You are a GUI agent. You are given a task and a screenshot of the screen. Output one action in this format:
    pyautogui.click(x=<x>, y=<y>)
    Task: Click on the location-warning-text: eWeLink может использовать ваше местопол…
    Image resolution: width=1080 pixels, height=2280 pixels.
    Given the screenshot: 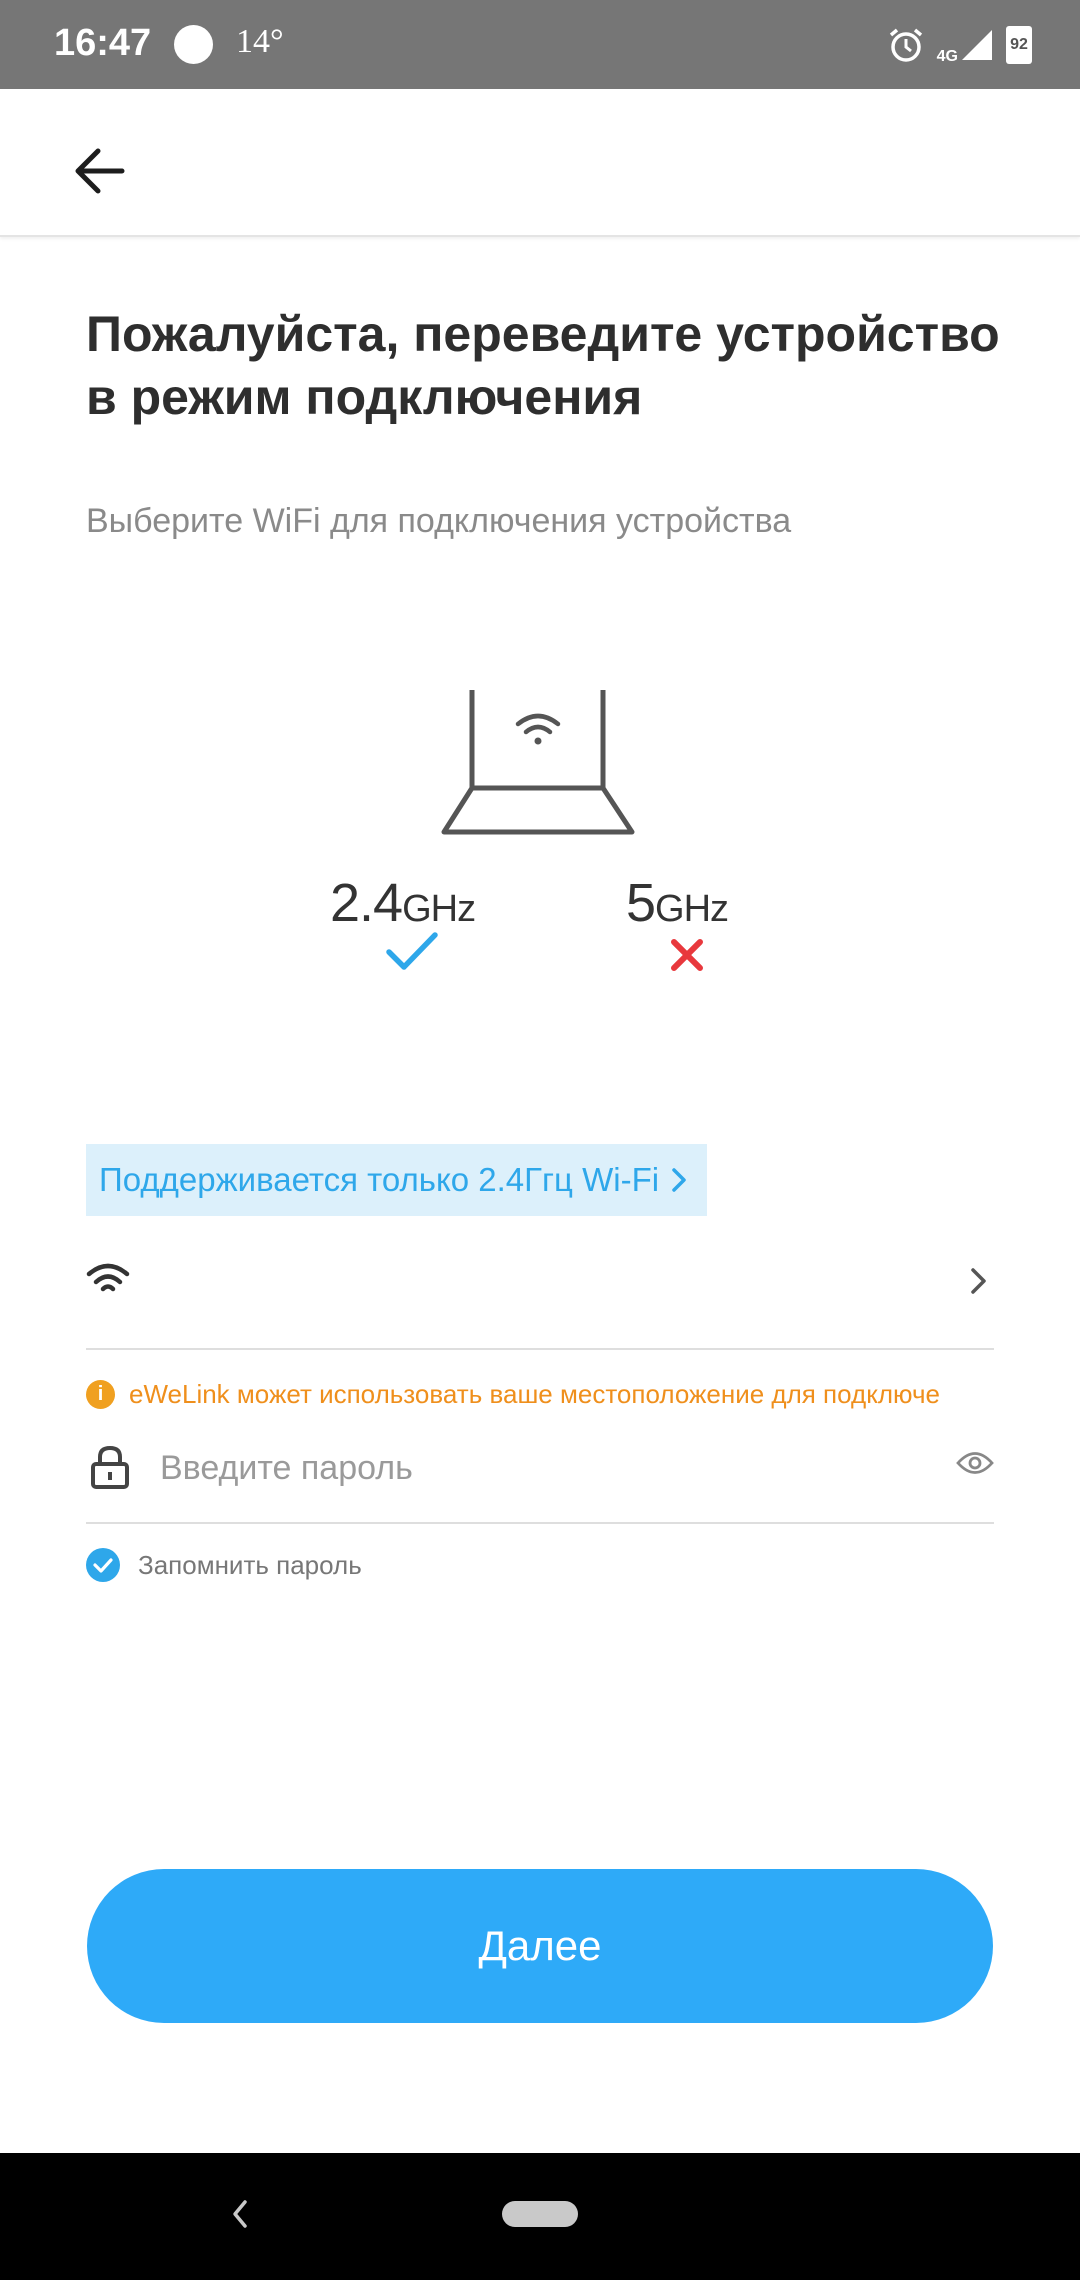 What is the action you would take?
    pyautogui.click(x=534, y=1393)
    